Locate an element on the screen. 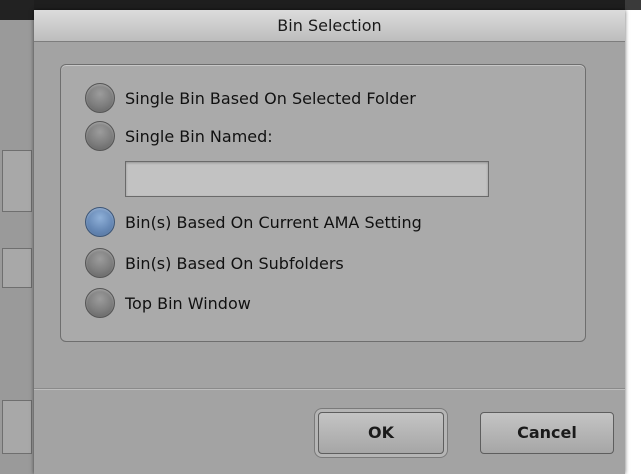 The width and height of the screenshot is (641, 474). option-label: Bin(s) Based On Subfolders is located at coordinates (234, 263).